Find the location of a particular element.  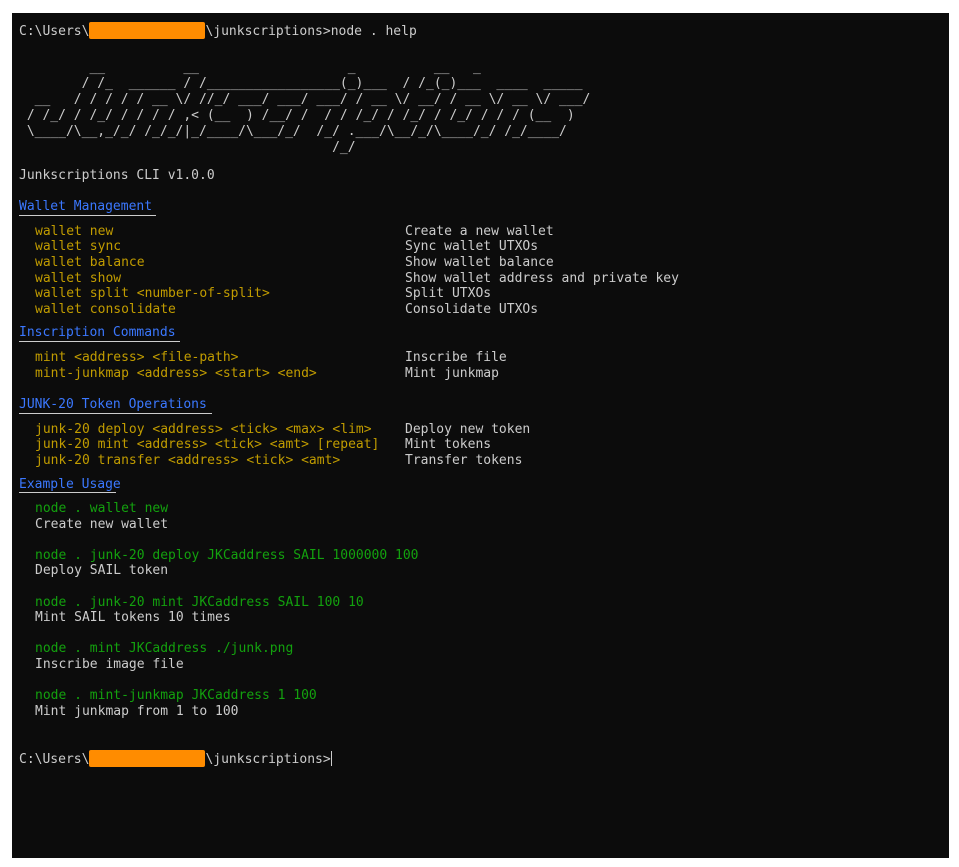

section-title-wallet: Wallet Management is located at coordinates (86, 207).